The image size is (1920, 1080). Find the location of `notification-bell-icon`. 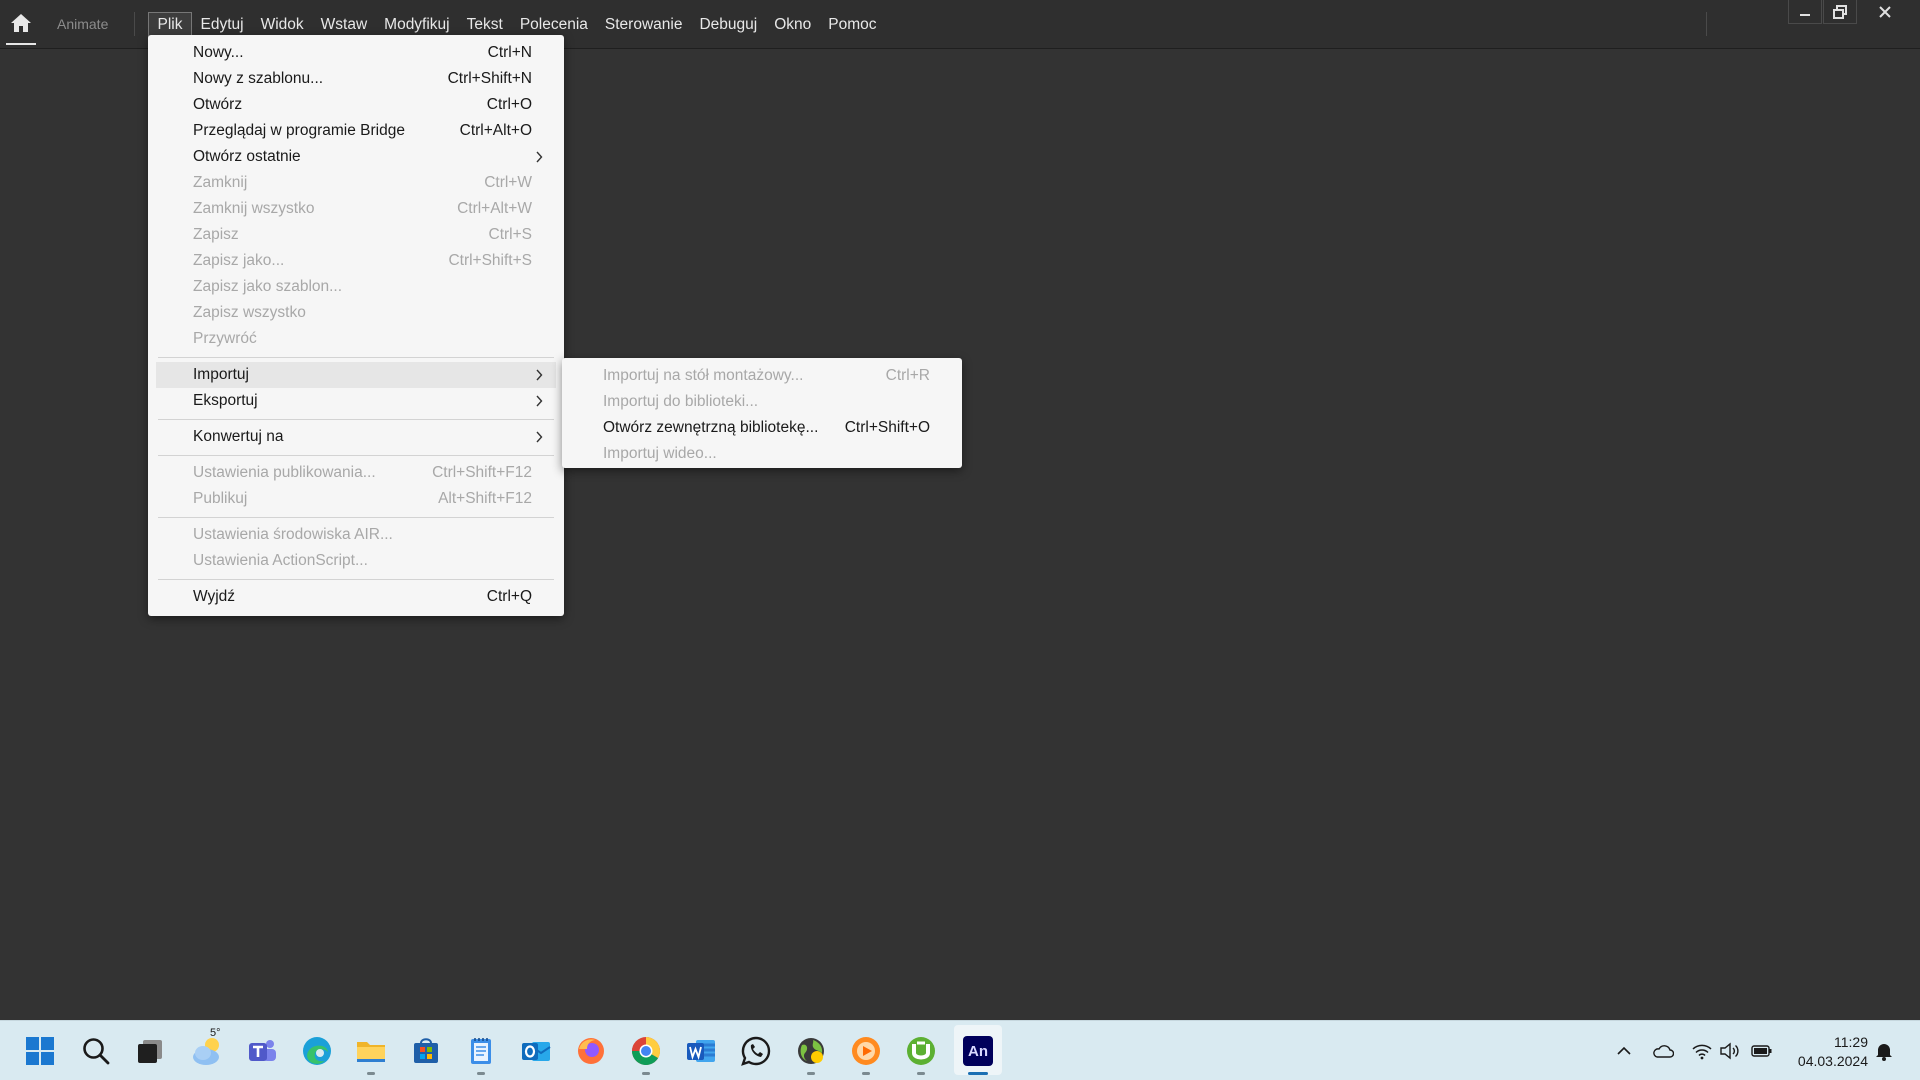

notification-bell-icon is located at coordinates (1884, 1051).